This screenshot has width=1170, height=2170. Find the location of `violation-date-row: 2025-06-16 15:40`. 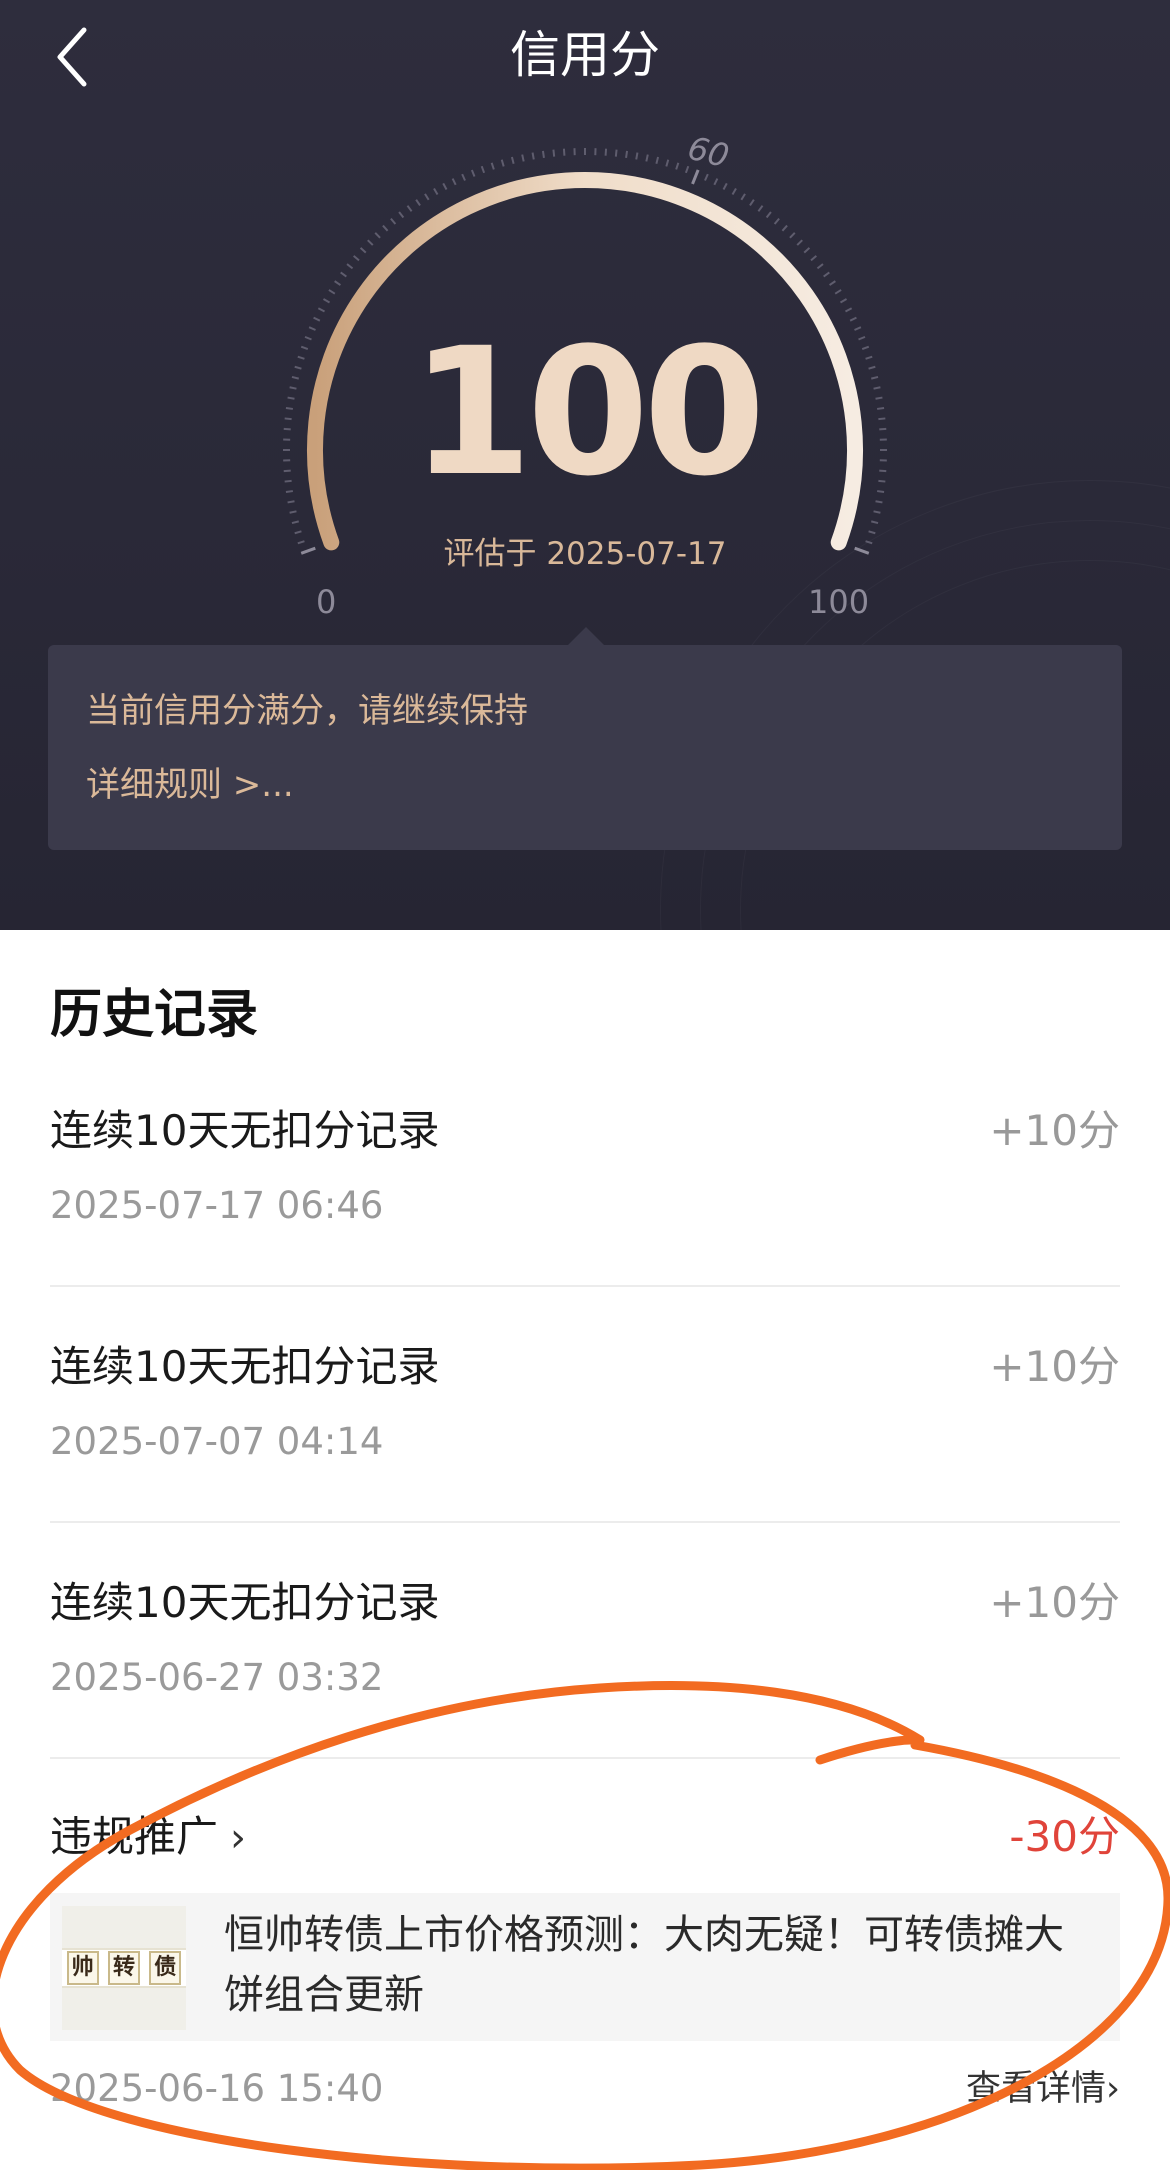

violation-date-row: 2025-06-16 15:40 is located at coordinates (350, 2089).